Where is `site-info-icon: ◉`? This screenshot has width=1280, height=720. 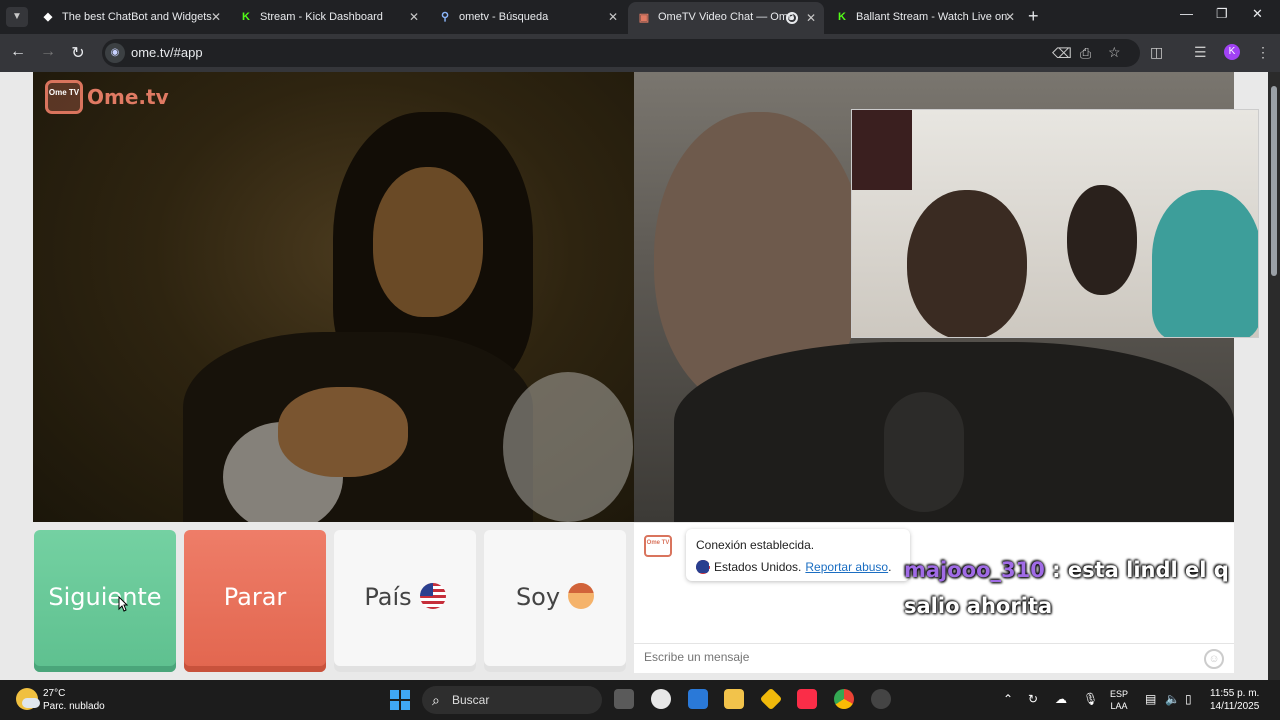 site-info-icon: ◉ is located at coordinates (115, 53).